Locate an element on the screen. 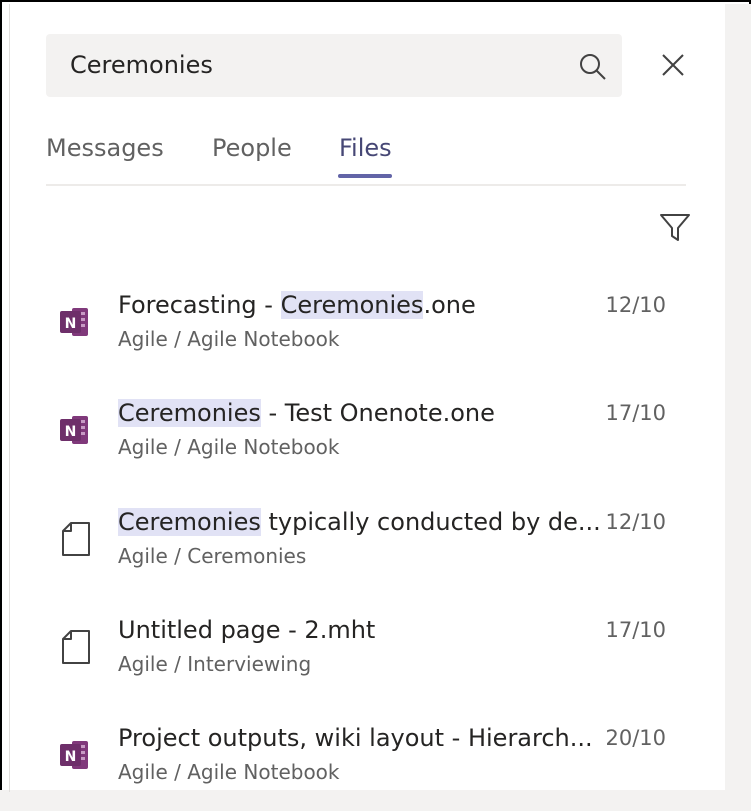 The image size is (751, 811). file-title-text: .one is located at coordinates (449, 305).